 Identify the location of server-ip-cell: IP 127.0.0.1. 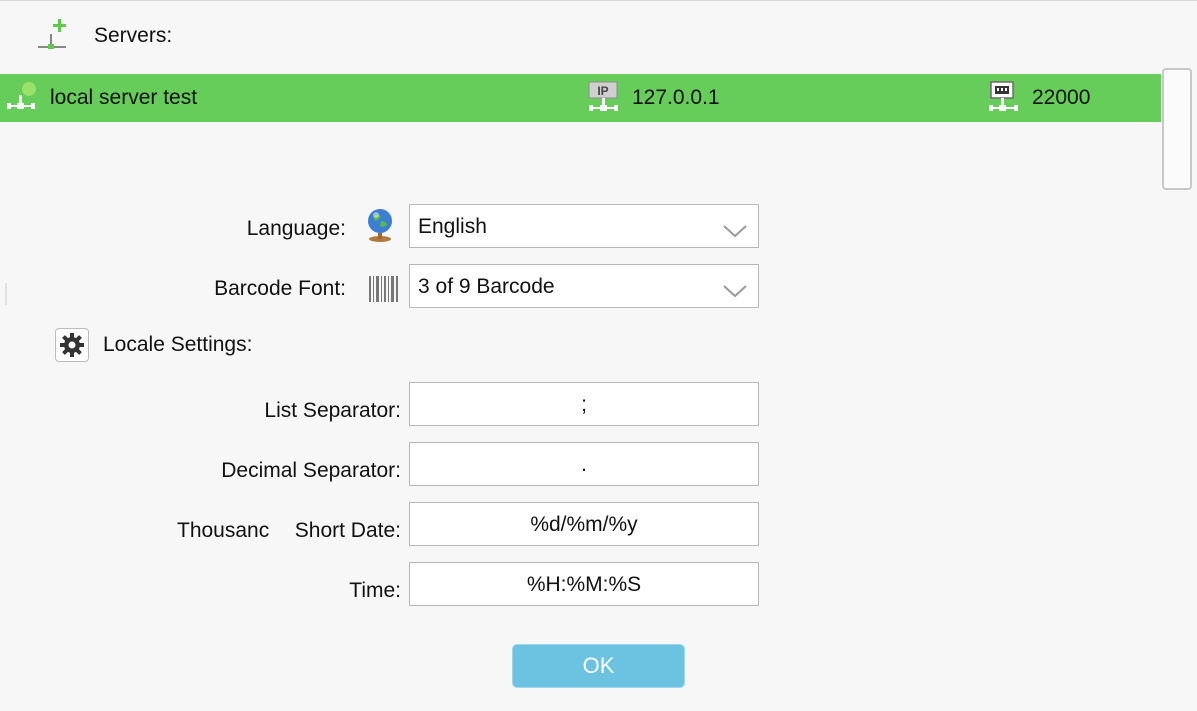
(654, 98).